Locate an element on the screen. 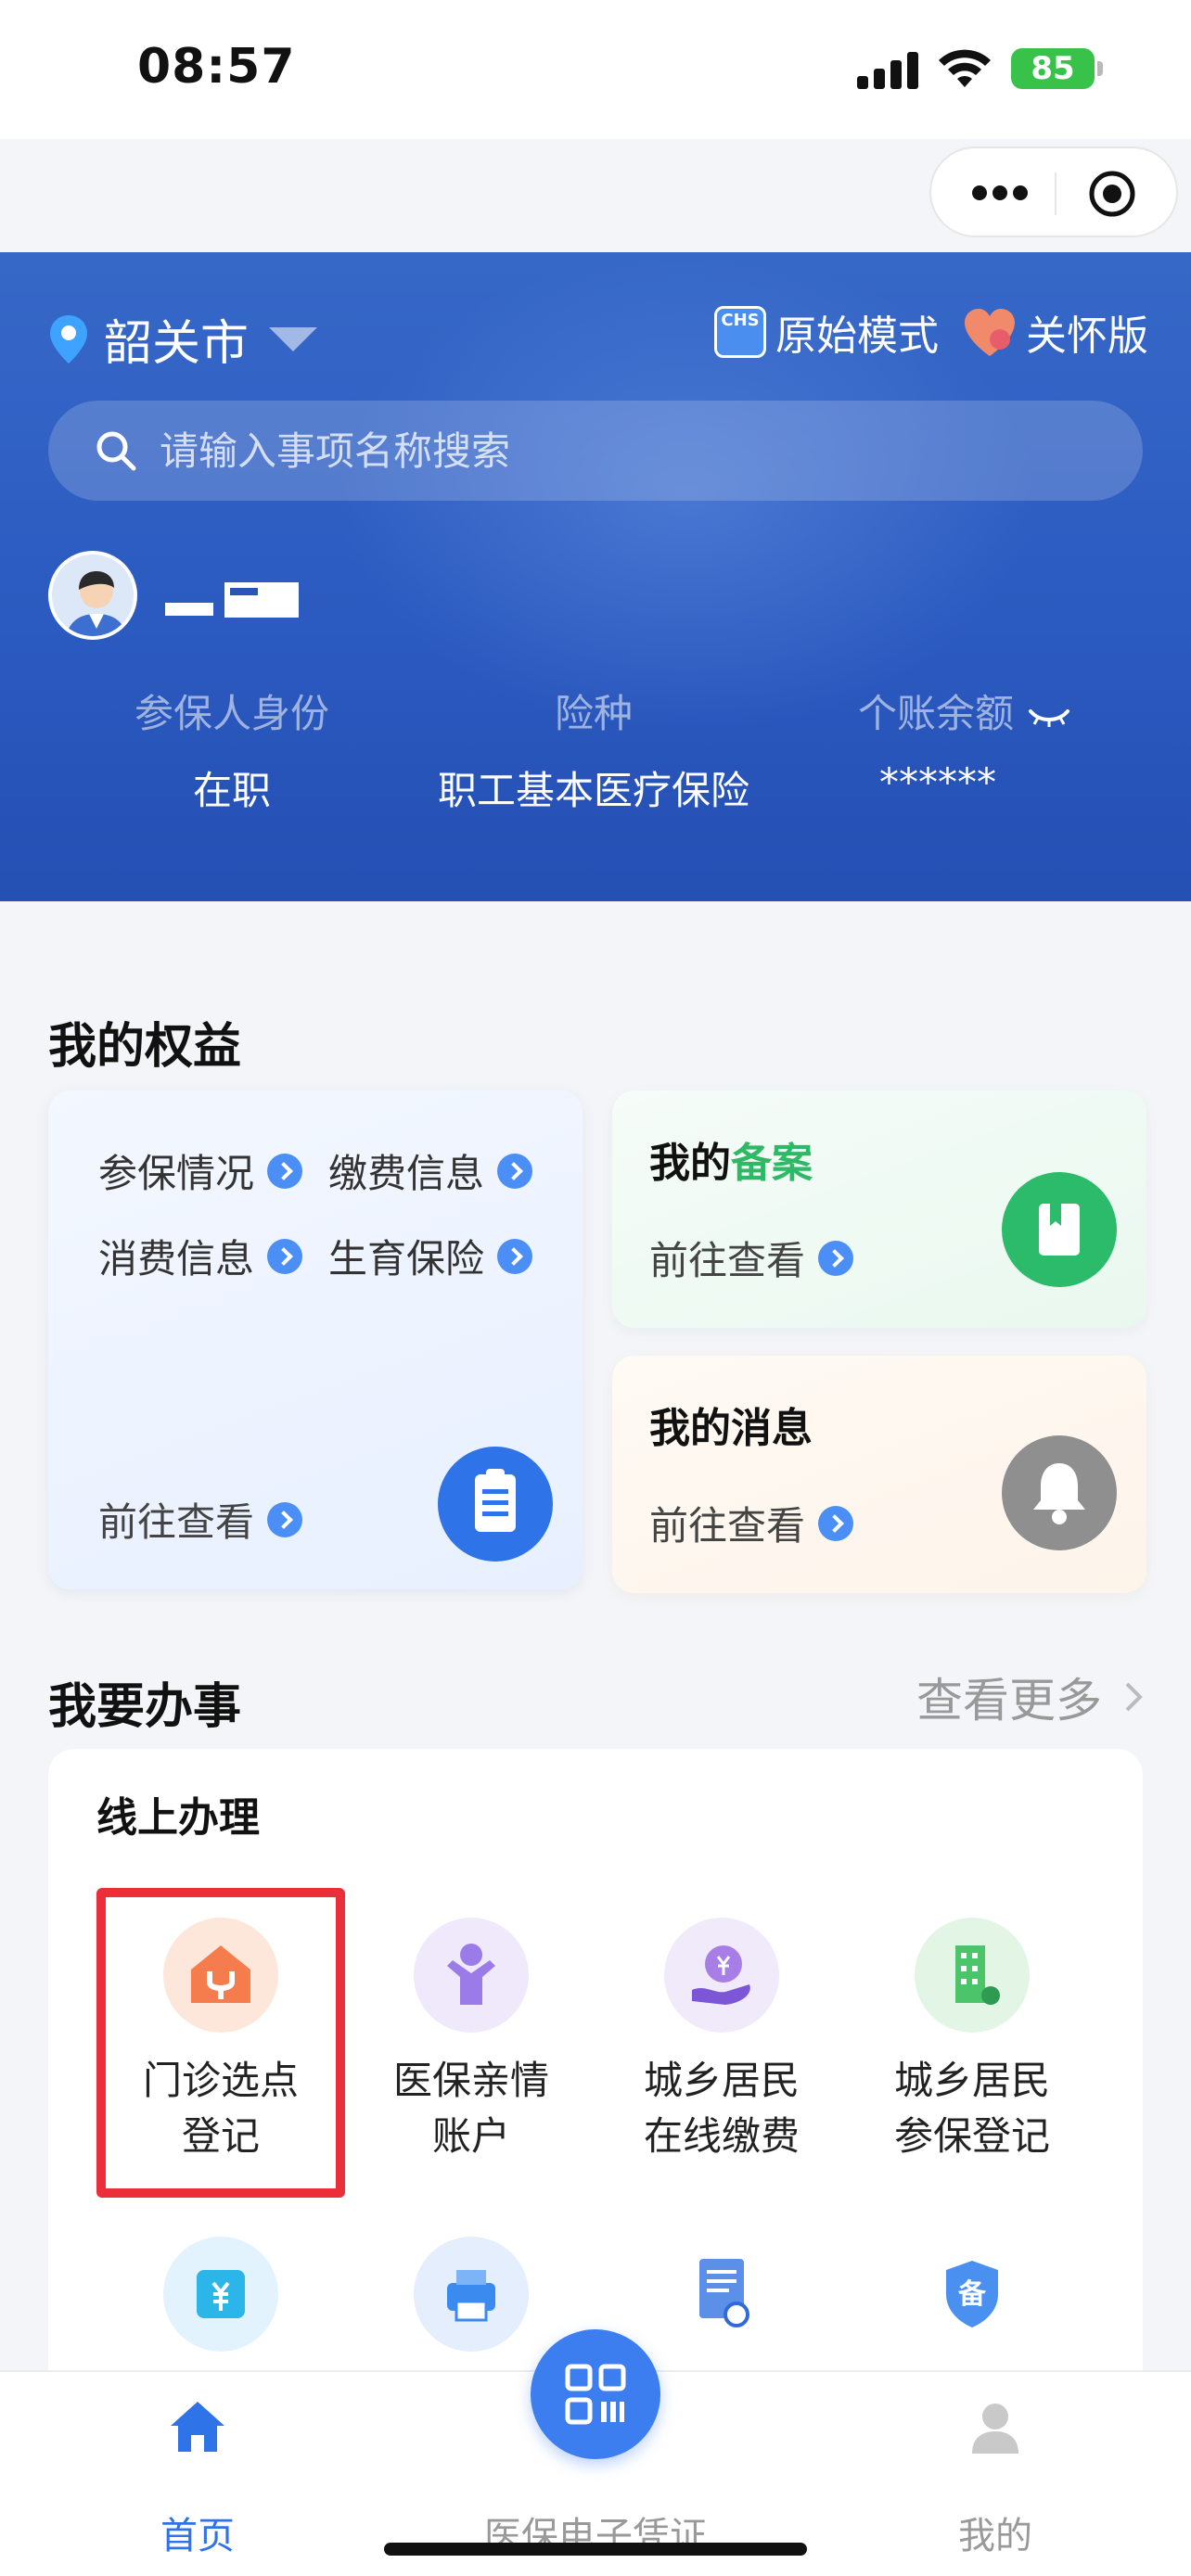 The width and height of the screenshot is (1191, 2576). chevron-right-icon is located at coordinates (1134, 1697).